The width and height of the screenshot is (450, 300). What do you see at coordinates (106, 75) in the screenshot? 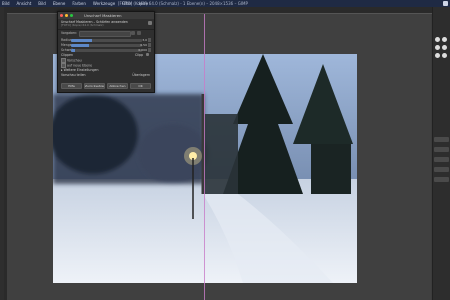
I see `split-view-row: Vorschau teilen Überlagern` at bounding box center [106, 75].